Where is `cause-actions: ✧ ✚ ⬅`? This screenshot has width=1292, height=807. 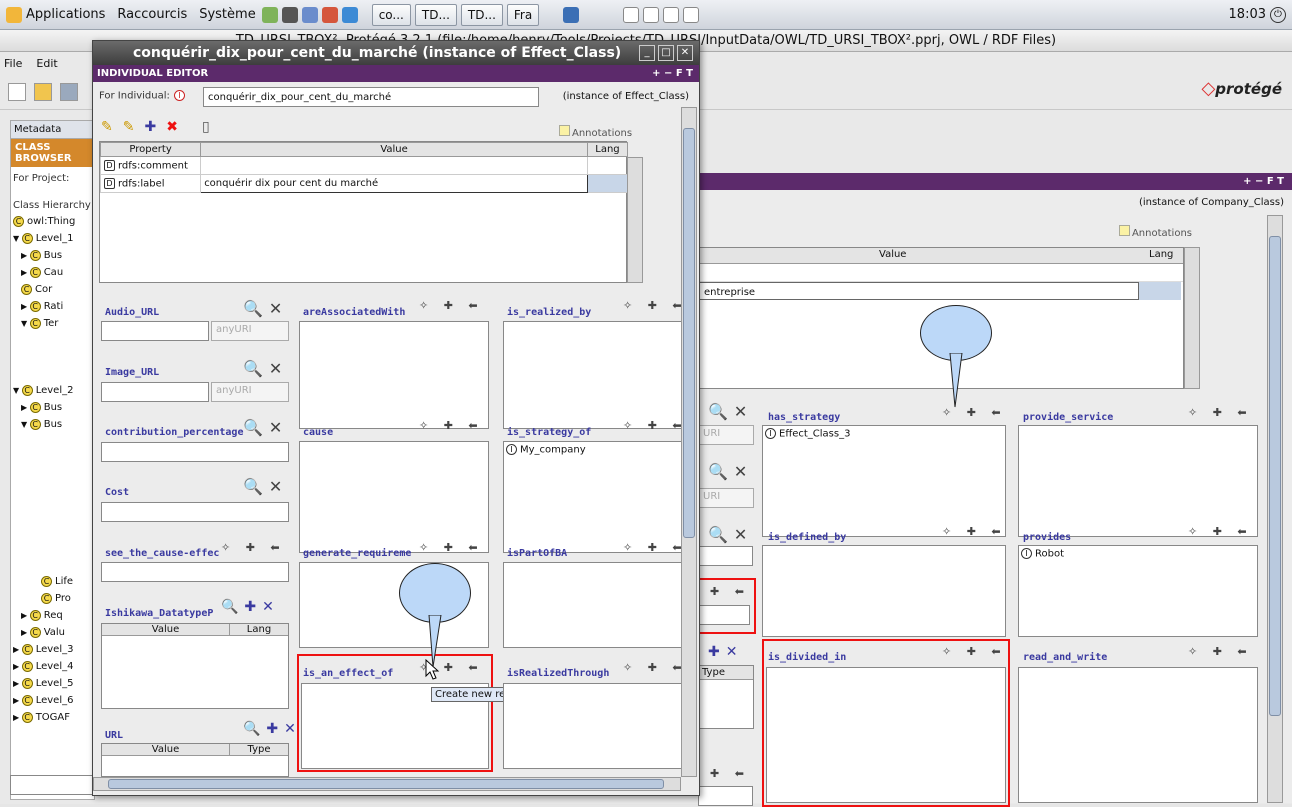 cause-actions: ✧ ✚ ⬅ is located at coordinates (451, 425).